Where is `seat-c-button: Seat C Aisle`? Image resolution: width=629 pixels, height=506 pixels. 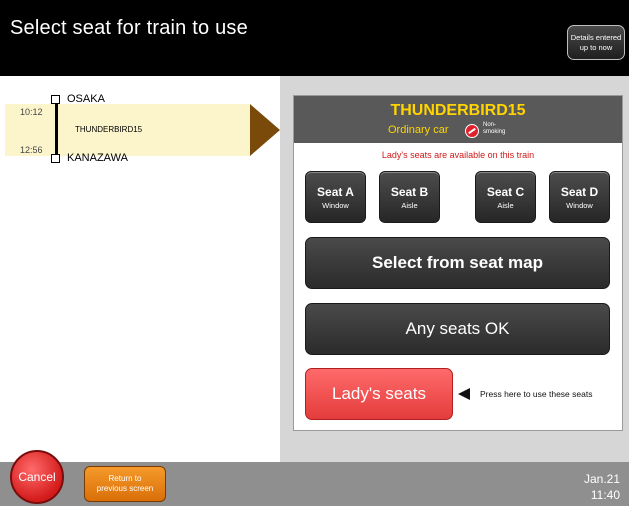 seat-c-button: Seat C Aisle is located at coordinates (505, 197).